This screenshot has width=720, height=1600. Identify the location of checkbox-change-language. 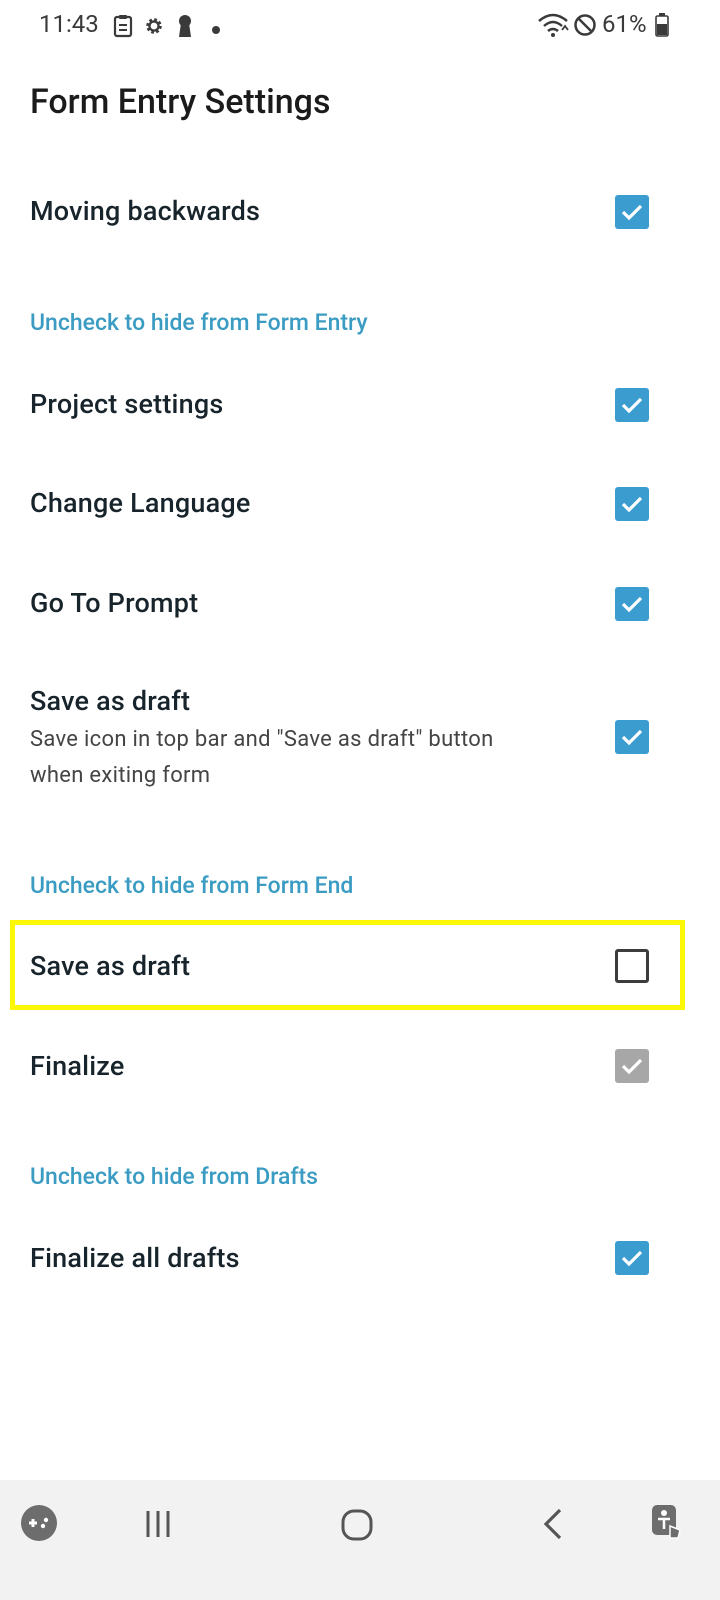
(632, 504).